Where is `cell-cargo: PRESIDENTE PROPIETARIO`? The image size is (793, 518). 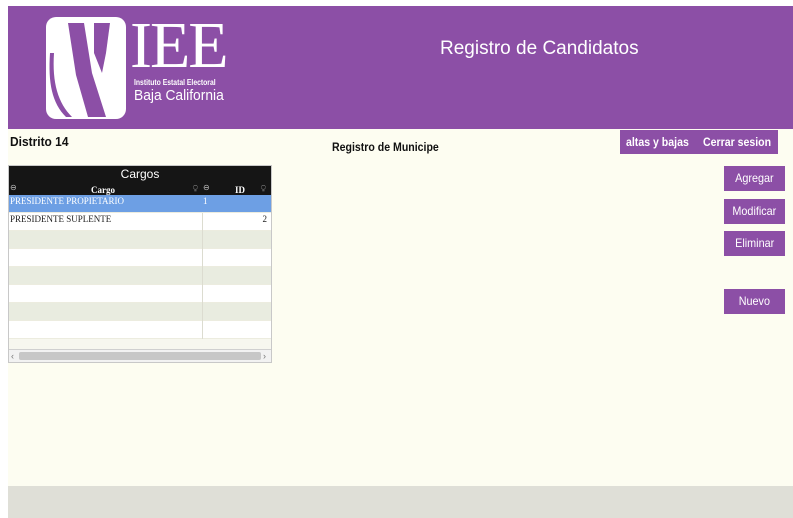
cell-cargo: PRESIDENTE PROPIETARIO is located at coordinates (67, 201).